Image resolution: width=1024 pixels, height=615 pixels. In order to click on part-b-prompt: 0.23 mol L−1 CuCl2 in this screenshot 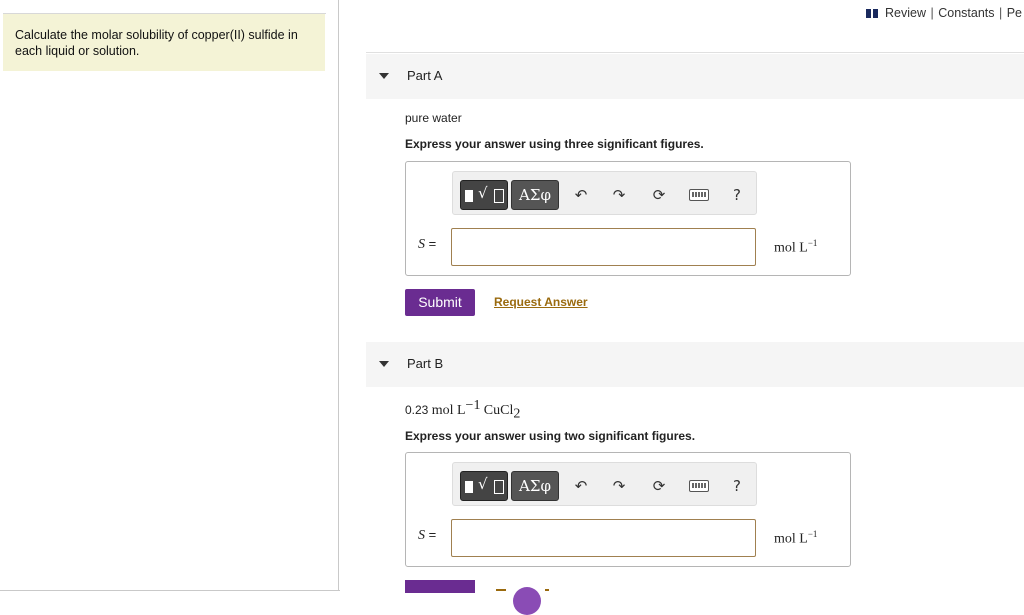, I will do `click(462, 410)`.